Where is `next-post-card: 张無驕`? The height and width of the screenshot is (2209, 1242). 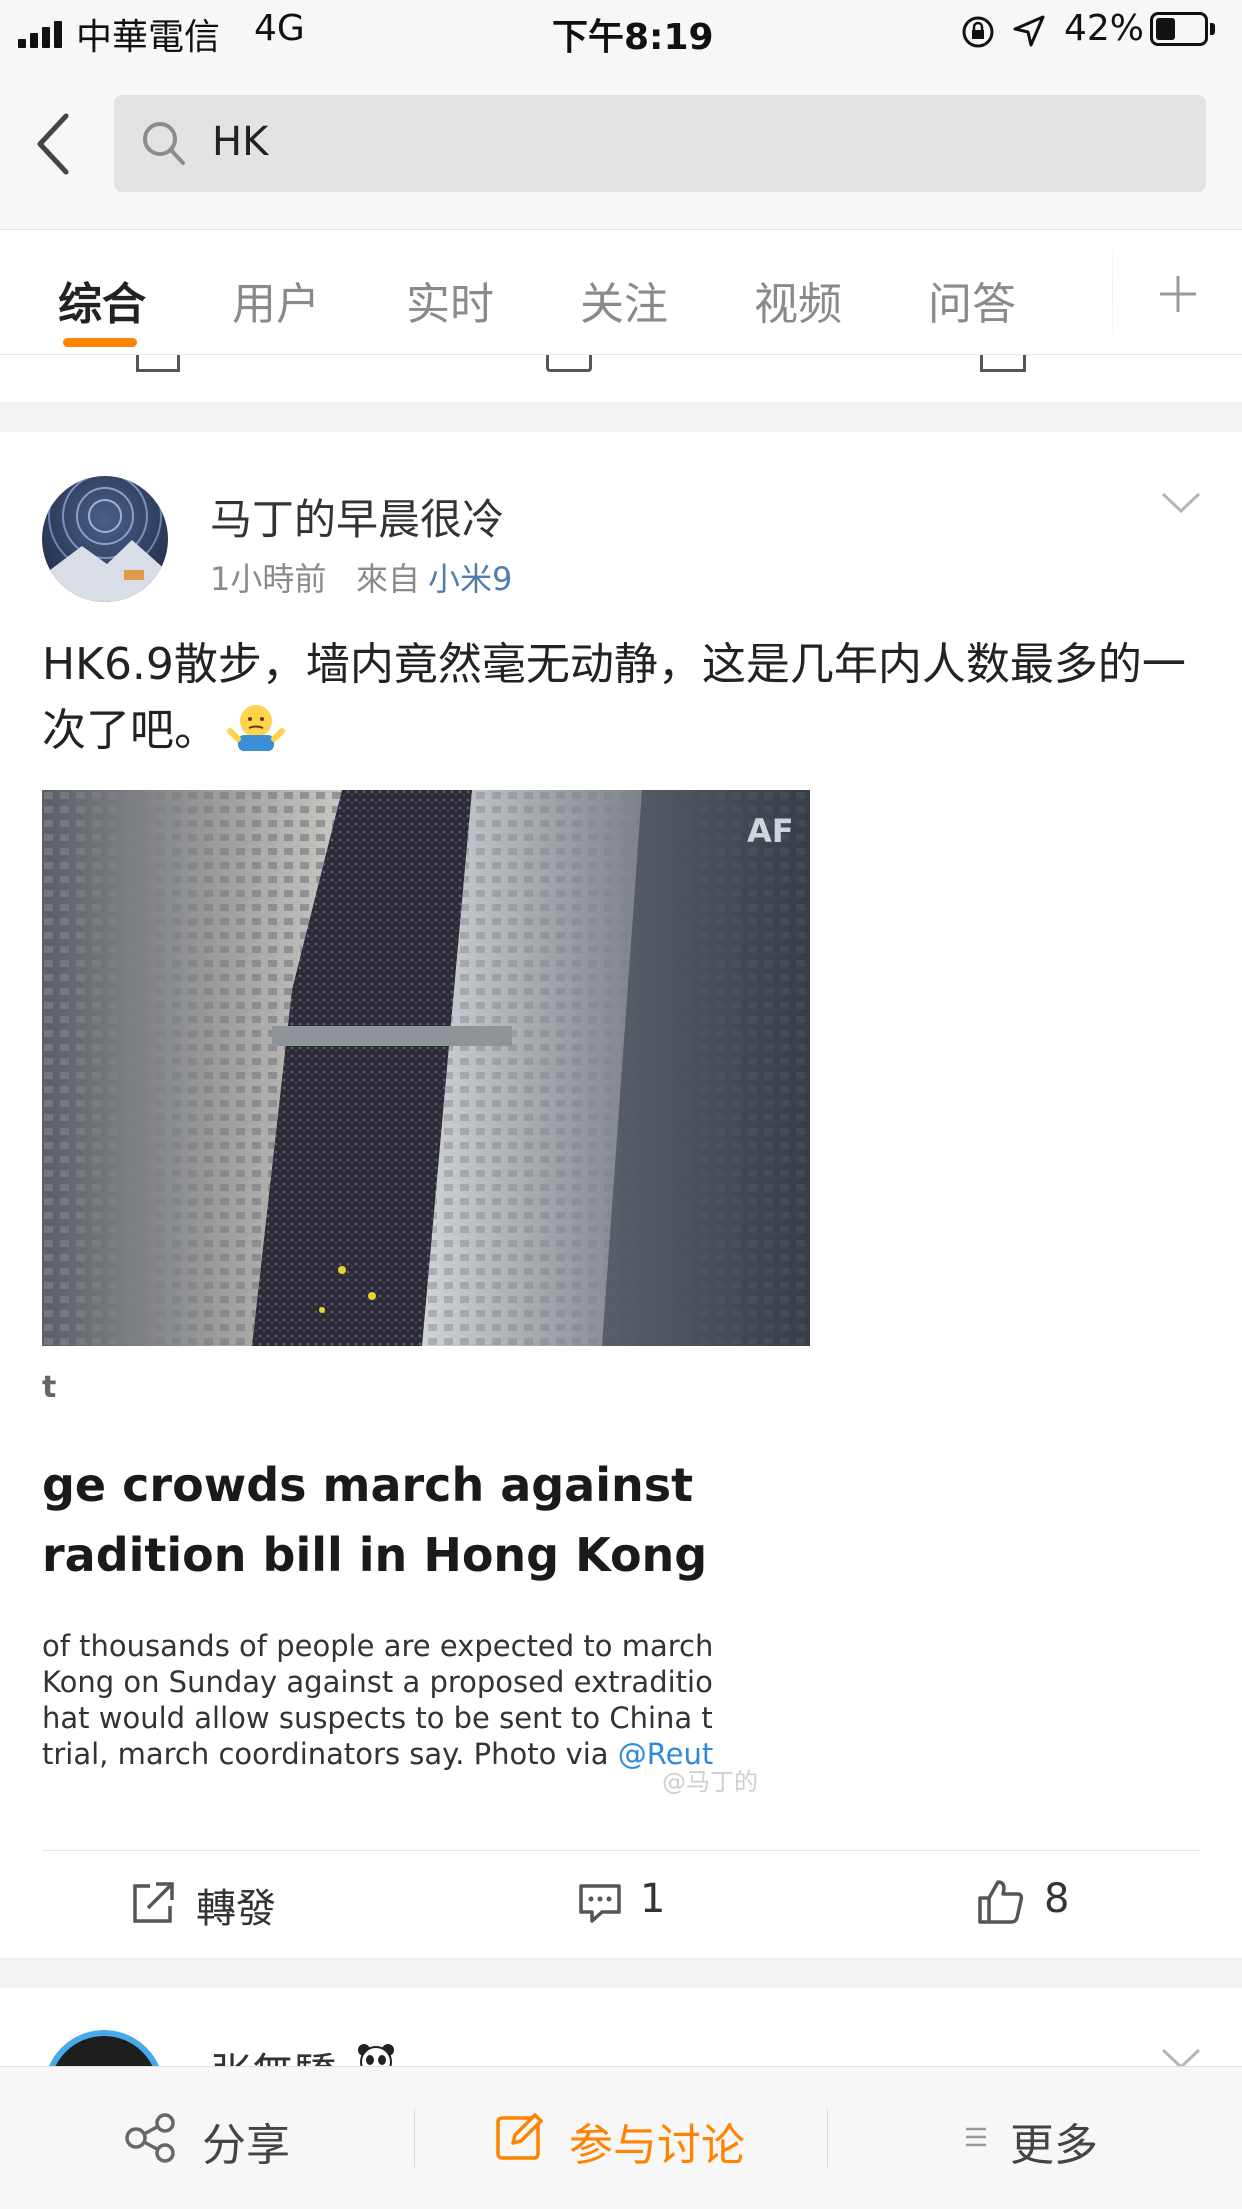
next-post-card: 张無驕 is located at coordinates (621, 2027).